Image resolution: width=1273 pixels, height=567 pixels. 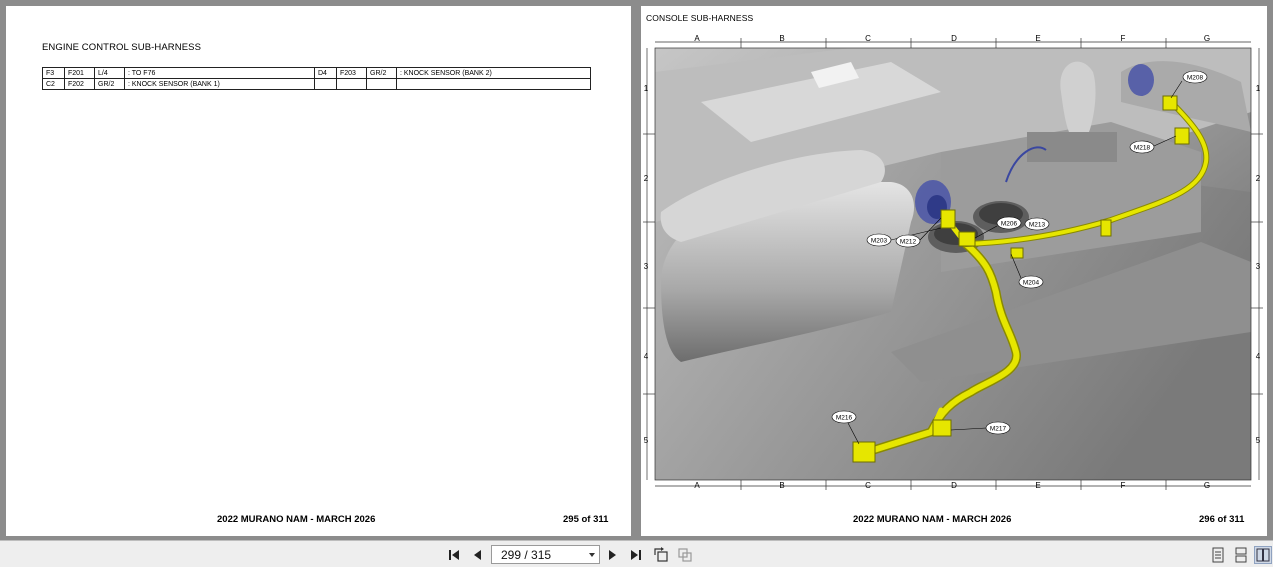 What do you see at coordinates (781, 485) in the screenshot?
I see `grid-col-b-bottom: B` at bounding box center [781, 485].